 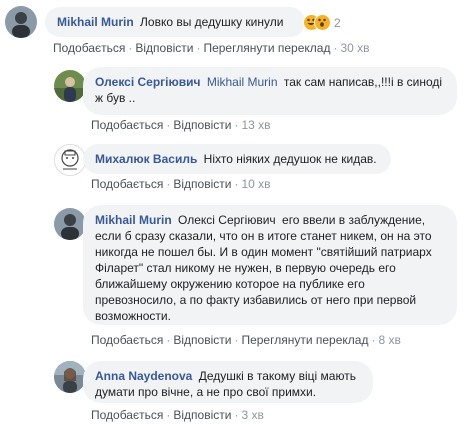 I want to click on comment-actions: Подобається · Відповісти · 3 хв, so click(x=177, y=415).